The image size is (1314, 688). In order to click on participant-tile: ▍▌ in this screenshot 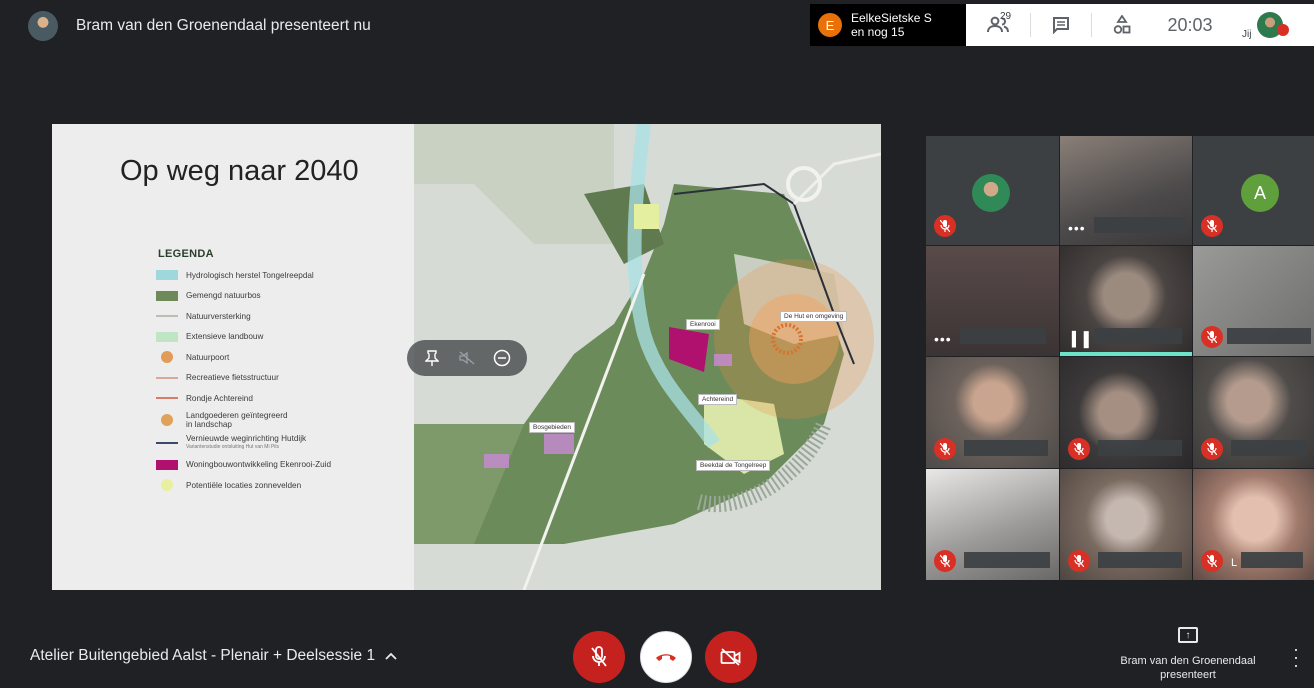, I will do `click(1126, 301)`.